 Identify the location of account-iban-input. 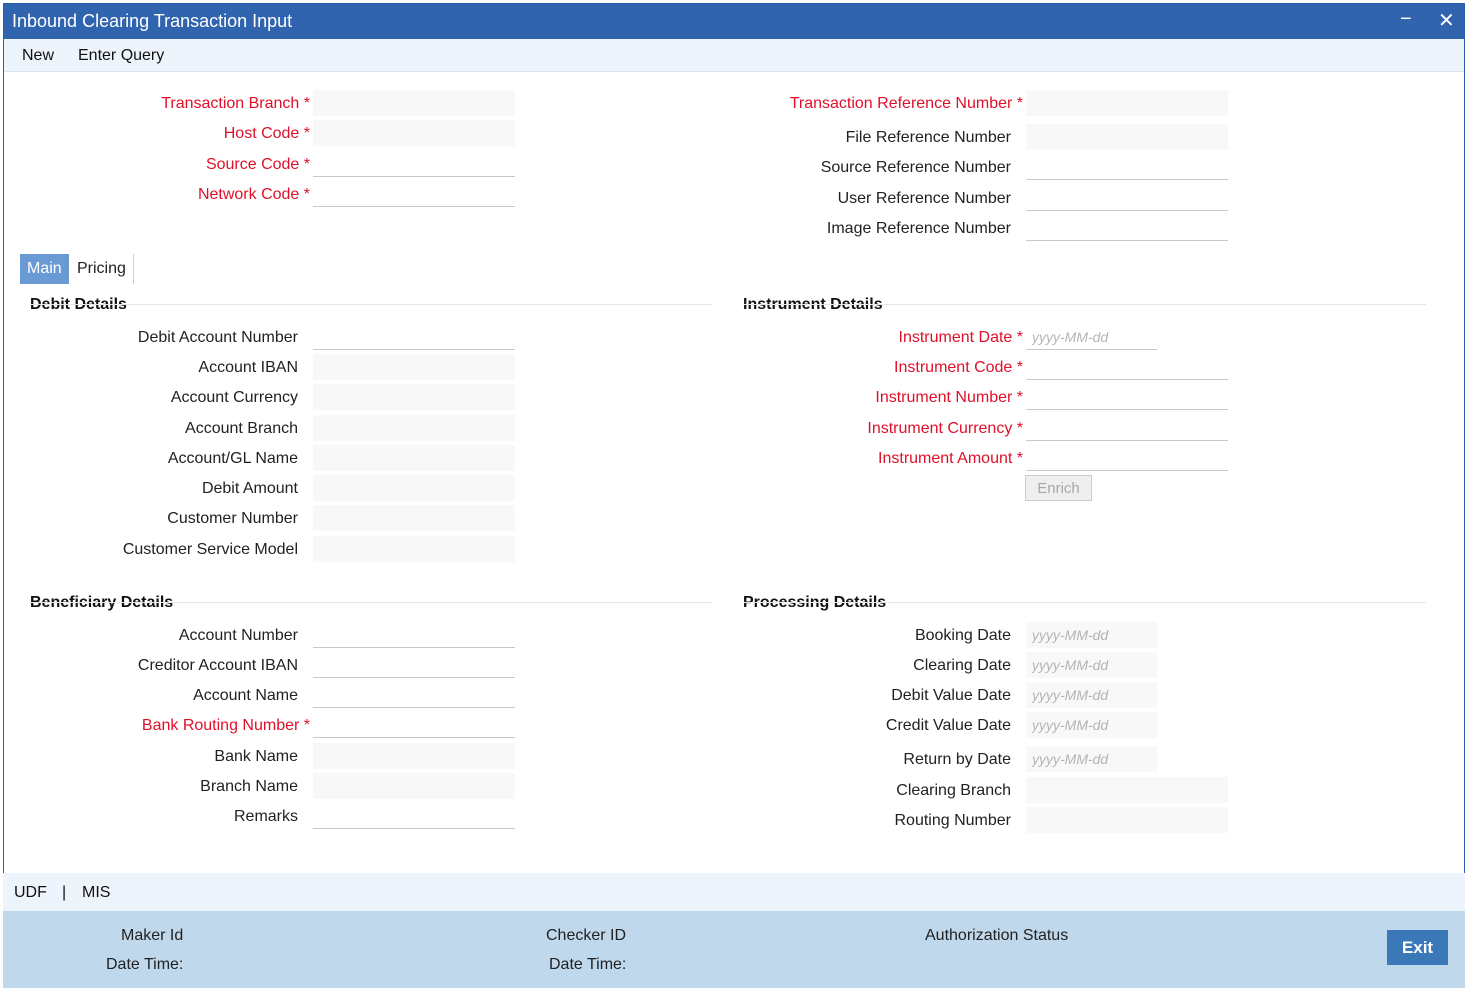
(414, 367).